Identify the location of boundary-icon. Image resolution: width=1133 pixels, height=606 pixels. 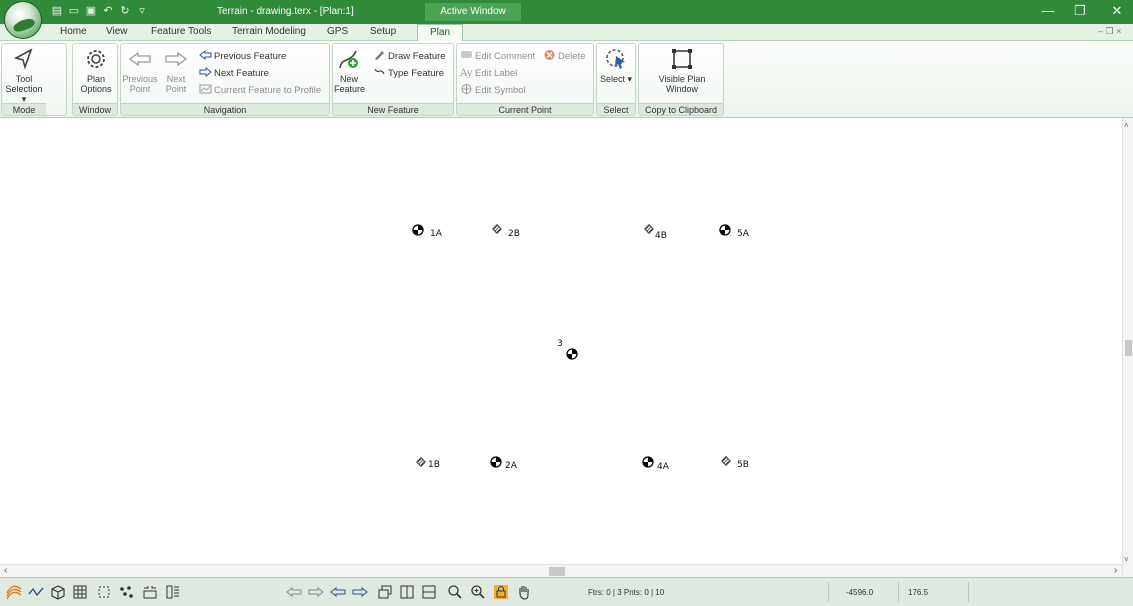
(104, 592).